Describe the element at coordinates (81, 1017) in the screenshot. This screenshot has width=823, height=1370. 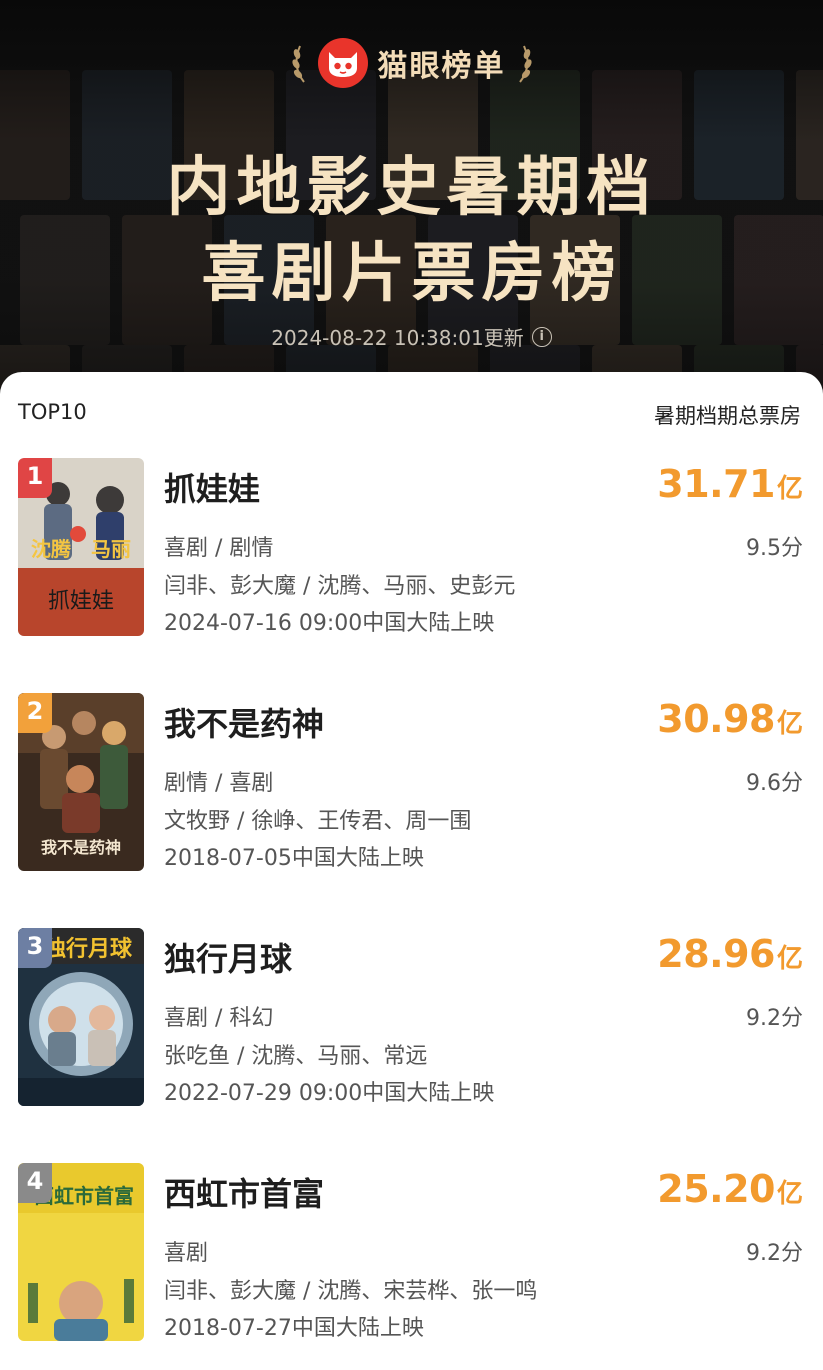
I see `movie-poster: 独行月球 3` at that location.